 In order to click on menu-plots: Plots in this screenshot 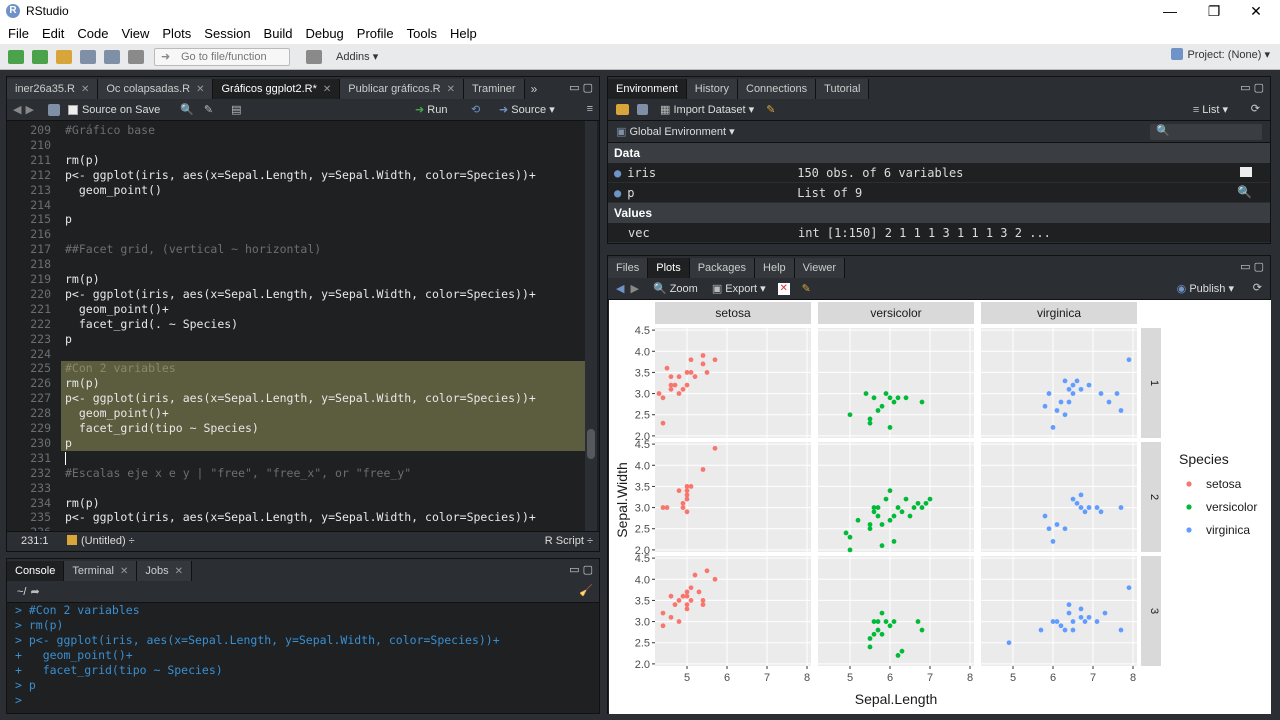, I will do `click(175, 33)`.